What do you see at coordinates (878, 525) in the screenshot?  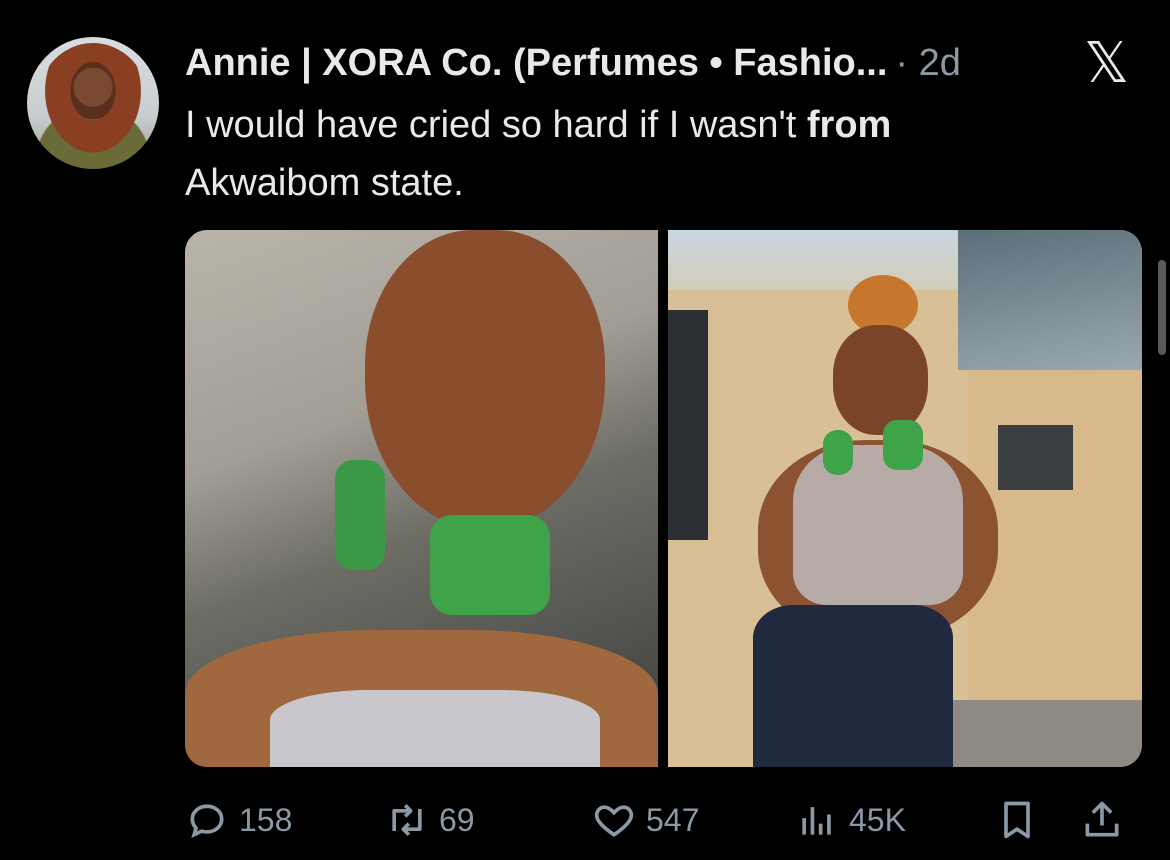 I see `photo-2-top` at bounding box center [878, 525].